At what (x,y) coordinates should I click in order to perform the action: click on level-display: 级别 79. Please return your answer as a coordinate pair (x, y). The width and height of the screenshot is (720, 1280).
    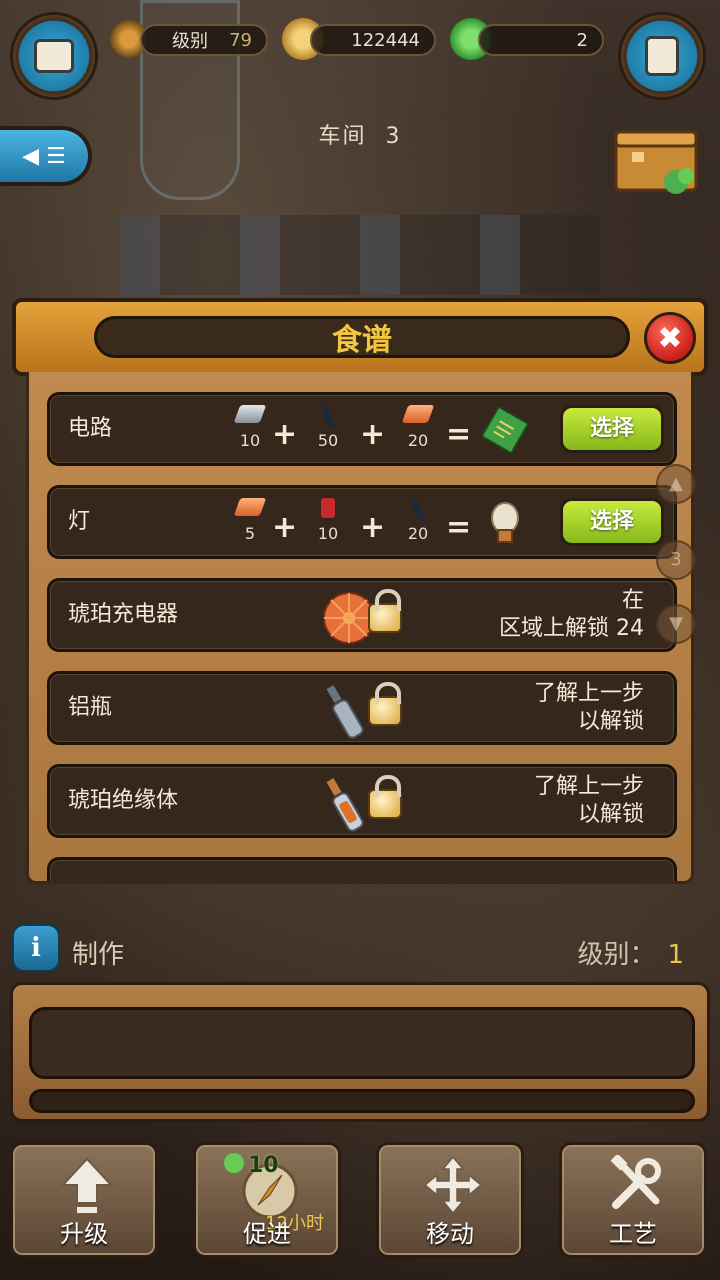
    Looking at the image, I should click on (204, 40).